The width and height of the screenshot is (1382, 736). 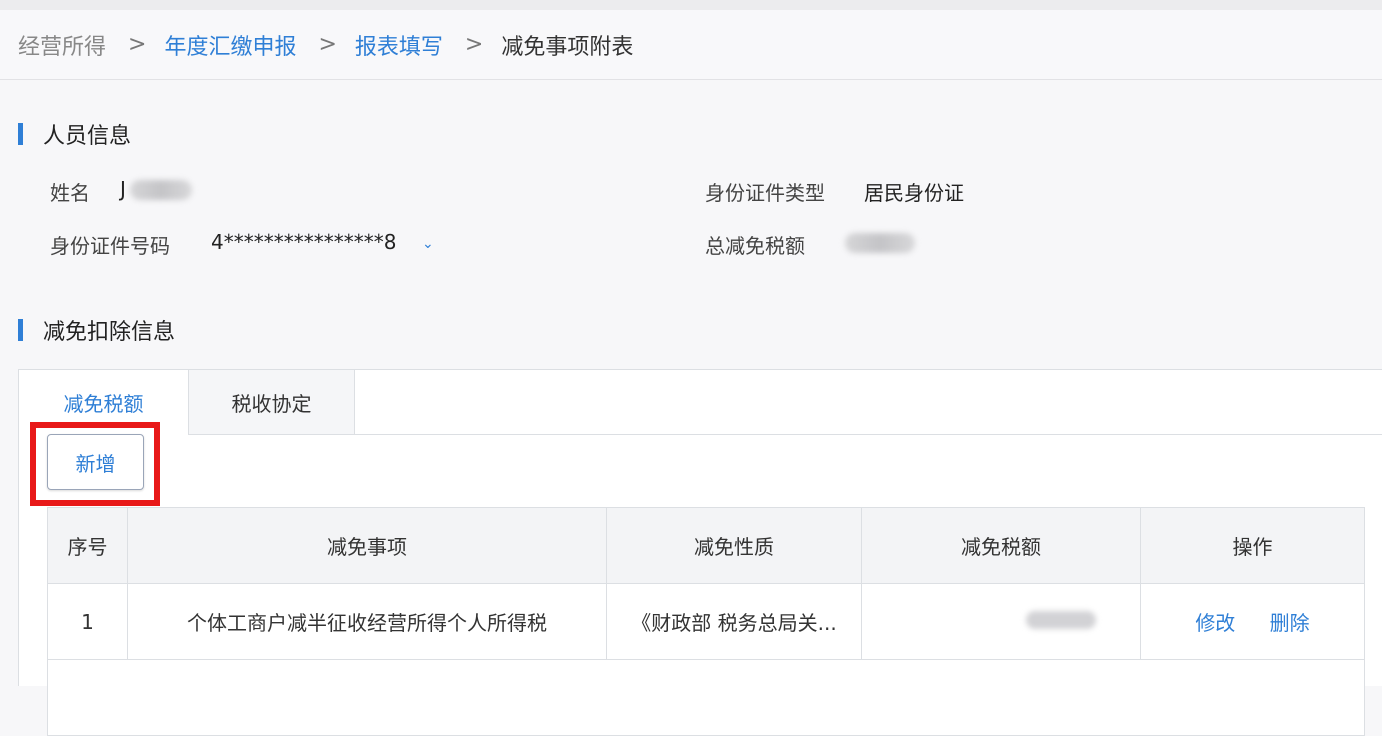 I want to click on column-header-amount: 减免税额, so click(x=1001, y=545).